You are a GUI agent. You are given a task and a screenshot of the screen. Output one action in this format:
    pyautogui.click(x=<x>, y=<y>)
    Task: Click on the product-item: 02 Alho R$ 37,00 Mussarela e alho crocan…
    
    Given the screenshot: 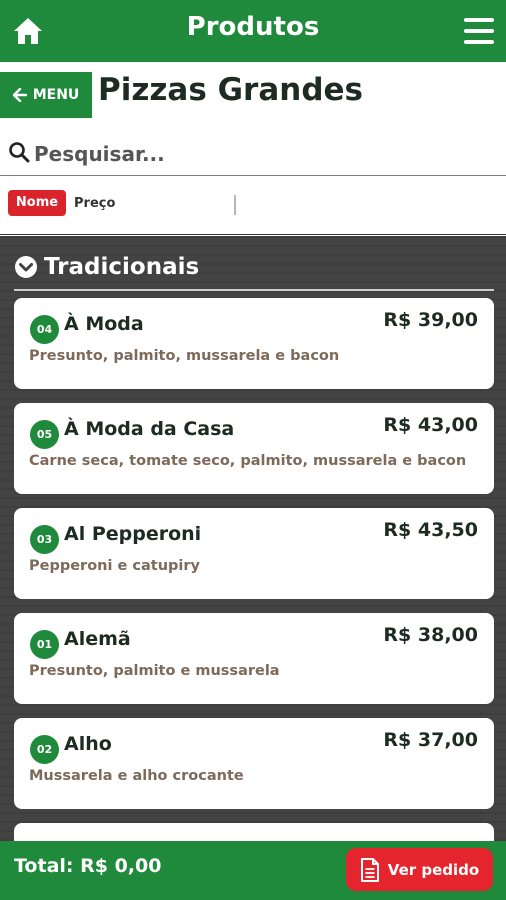 What is the action you would take?
    pyautogui.click(x=254, y=763)
    